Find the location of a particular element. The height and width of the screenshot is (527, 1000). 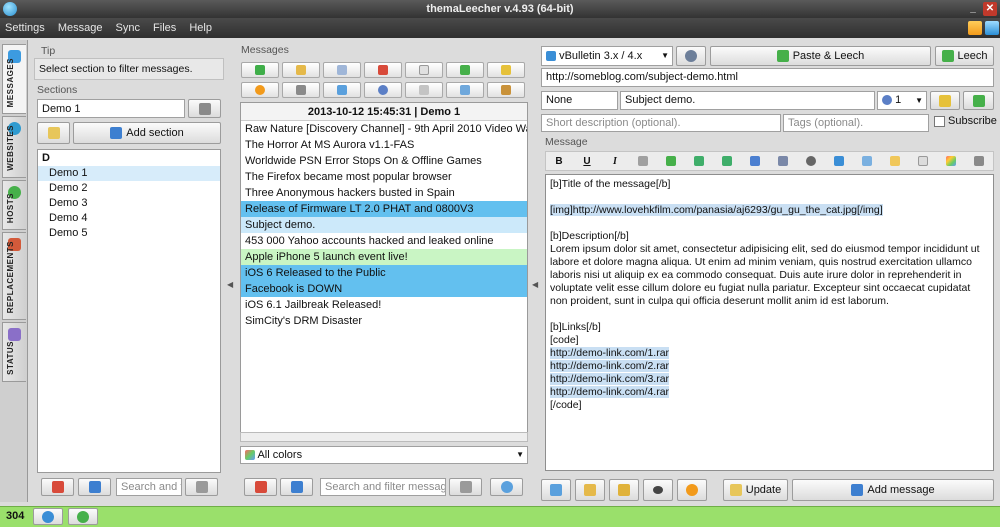

color-filter-select: All colors ▼ is located at coordinates (384, 455).